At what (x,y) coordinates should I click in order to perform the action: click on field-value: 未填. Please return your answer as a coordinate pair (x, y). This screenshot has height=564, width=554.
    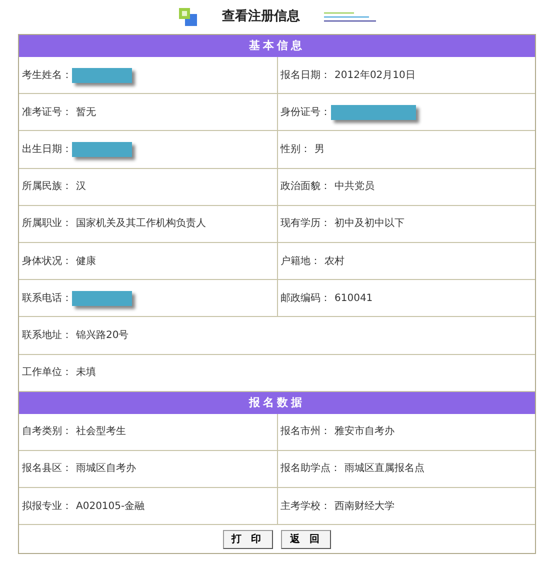
    Looking at the image, I should click on (86, 373).